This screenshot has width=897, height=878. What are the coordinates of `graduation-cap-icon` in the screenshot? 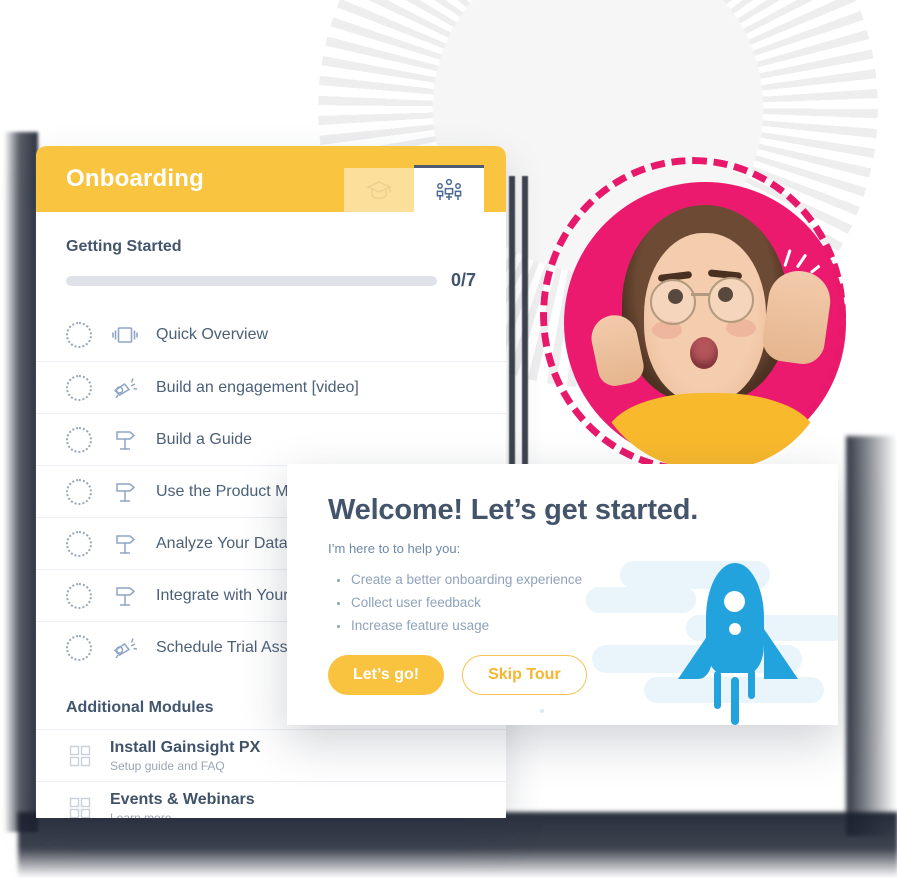 It's located at (379, 190).